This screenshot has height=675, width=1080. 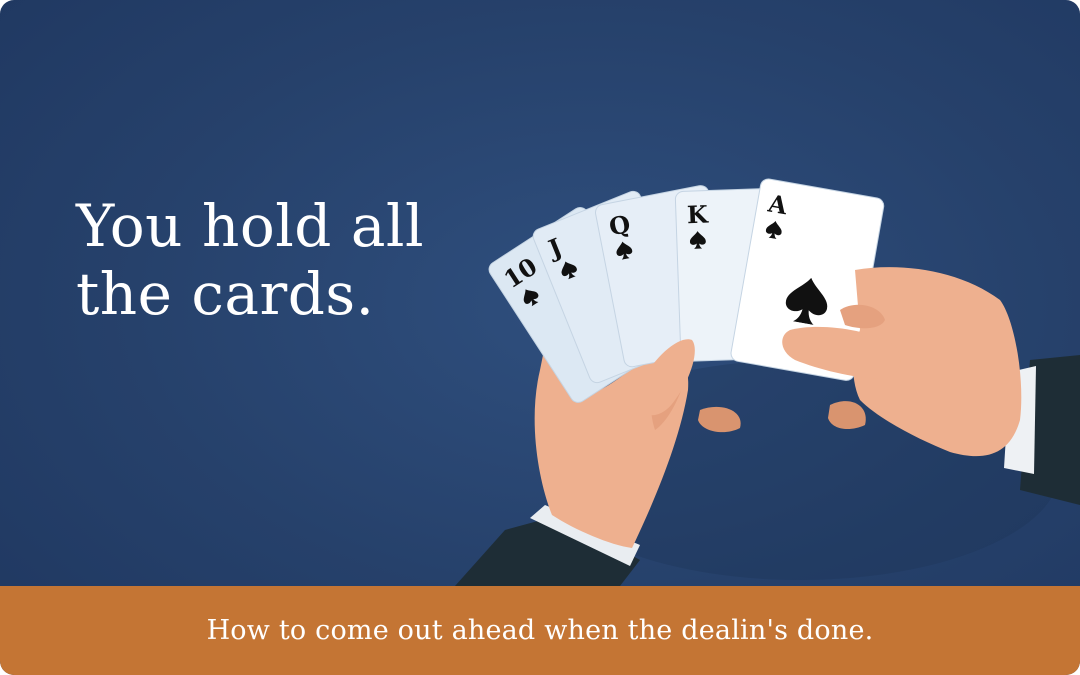 What do you see at coordinates (697, 214) in the screenshot?
I see `card-rank: K` at bounding box center [697, 214].